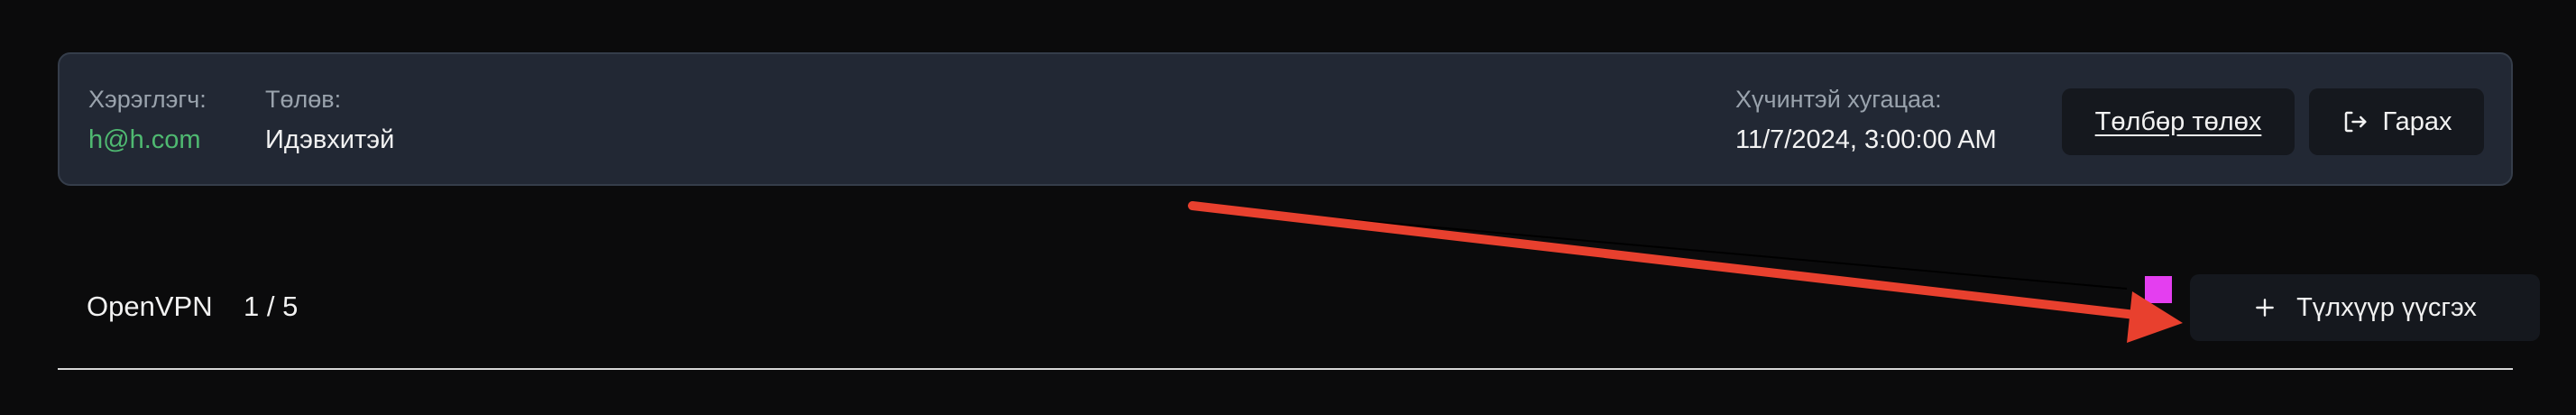 This screenshot has width=2576, height=415. I want to click on status-label: Төлөв:, so click(303, 99).